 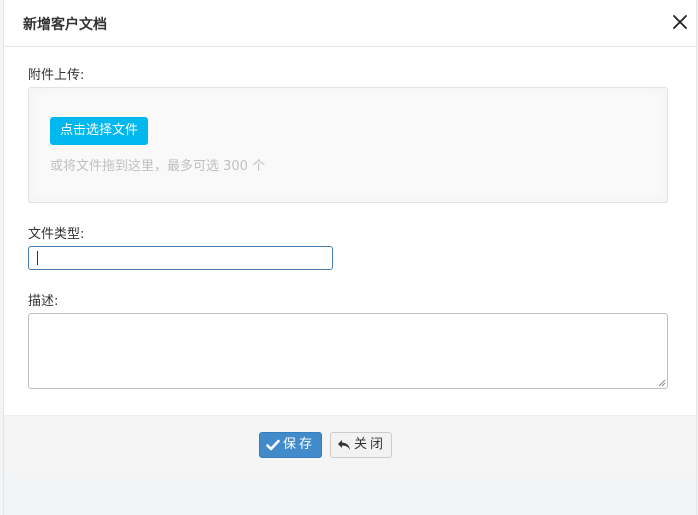 What do you see at coordinates (158, 166) in the screenshot?
I see `upload-hint: 或将文件拖到这里，最多可选 300 个` at bounding box center [158, 166].